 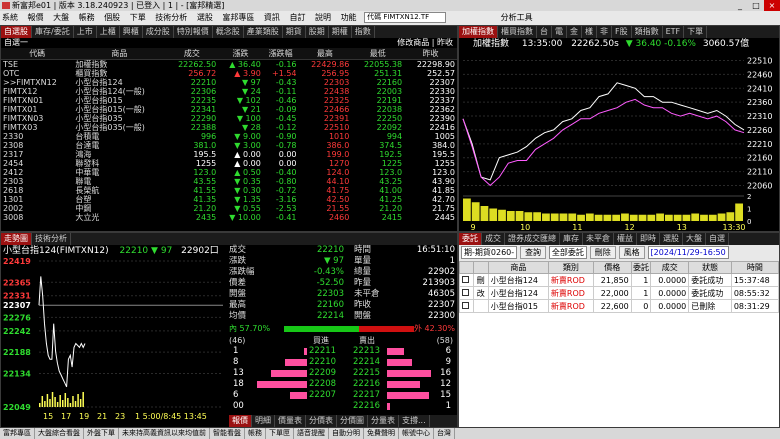 I want to click on tab-technical: 技術分析, so click(x=51, y=239).